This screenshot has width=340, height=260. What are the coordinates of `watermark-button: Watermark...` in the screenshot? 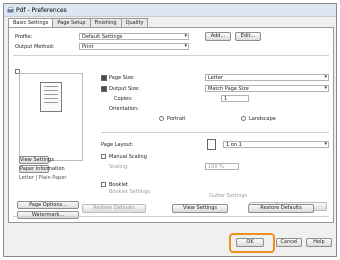 It's located at (48, 215).